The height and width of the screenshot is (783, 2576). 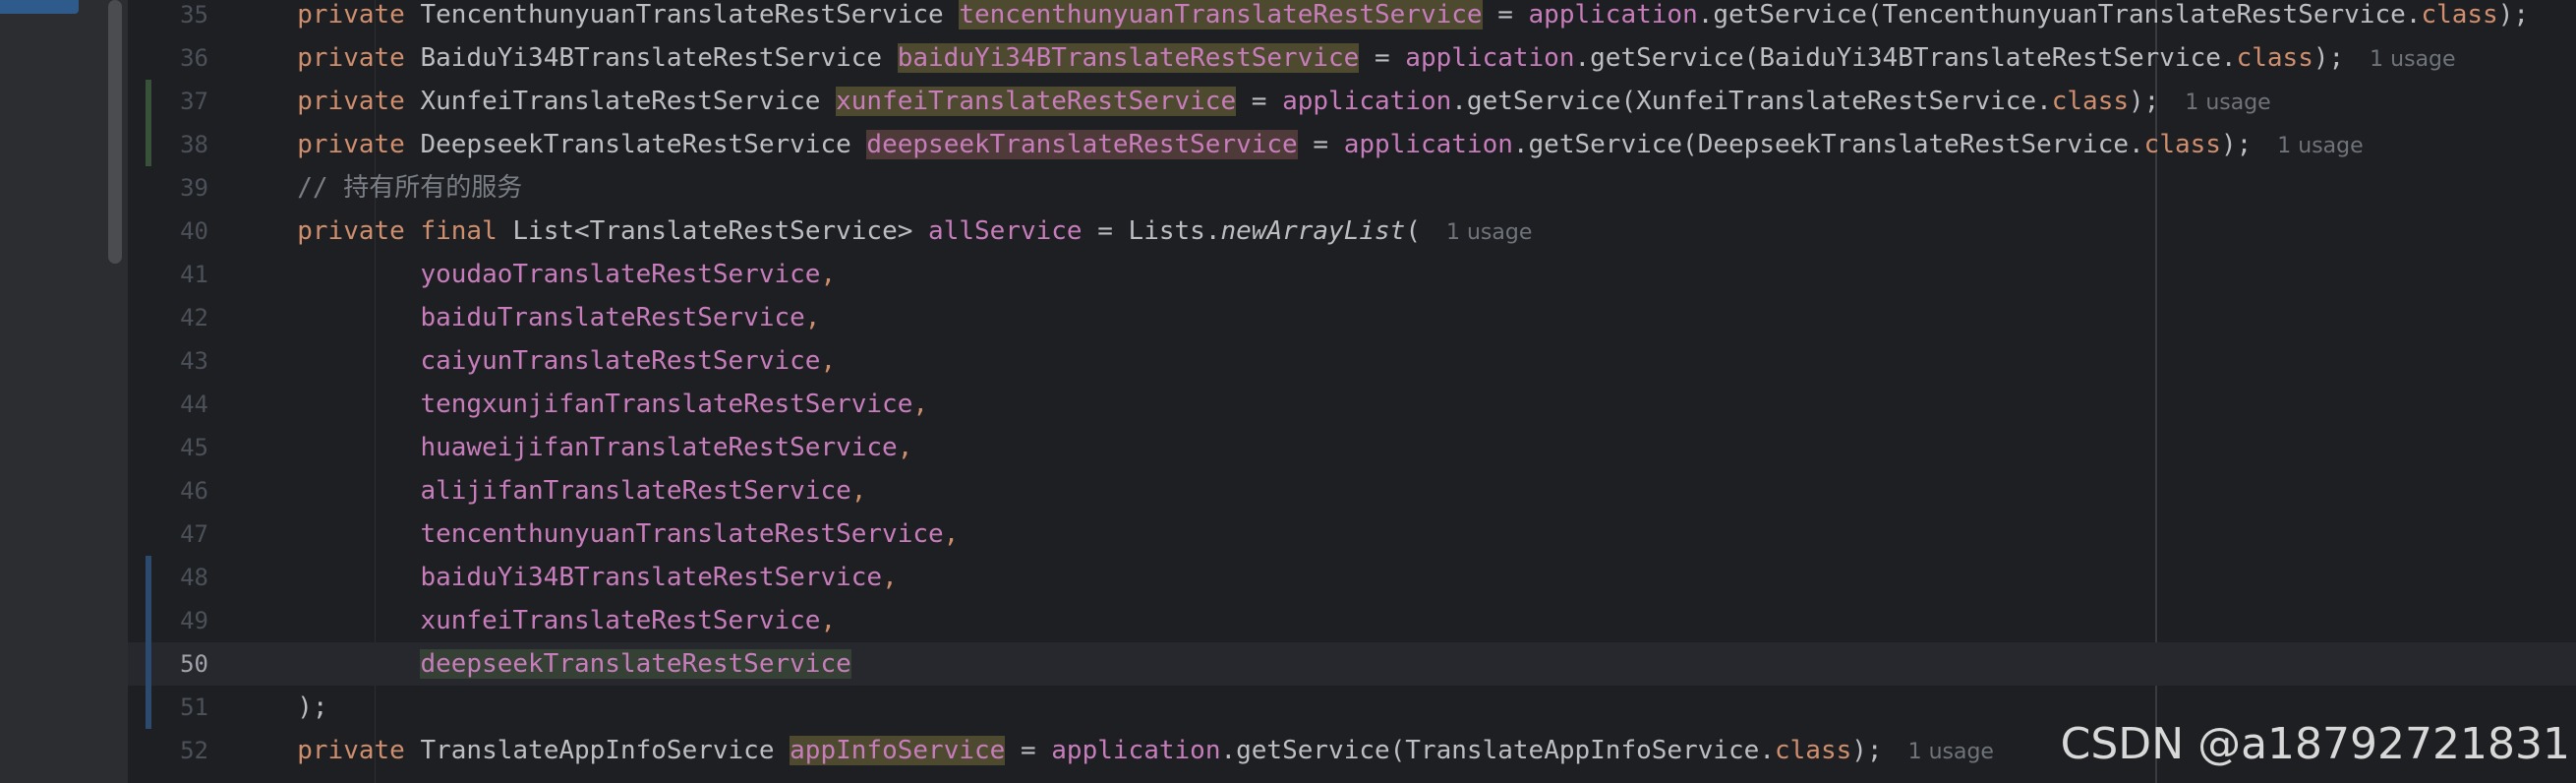 What do you see at coordinates (1352, 664) in the screenshot?
I see `code-line: 50 deepseekTranslateRestService` at bounding box center [1352, 664].